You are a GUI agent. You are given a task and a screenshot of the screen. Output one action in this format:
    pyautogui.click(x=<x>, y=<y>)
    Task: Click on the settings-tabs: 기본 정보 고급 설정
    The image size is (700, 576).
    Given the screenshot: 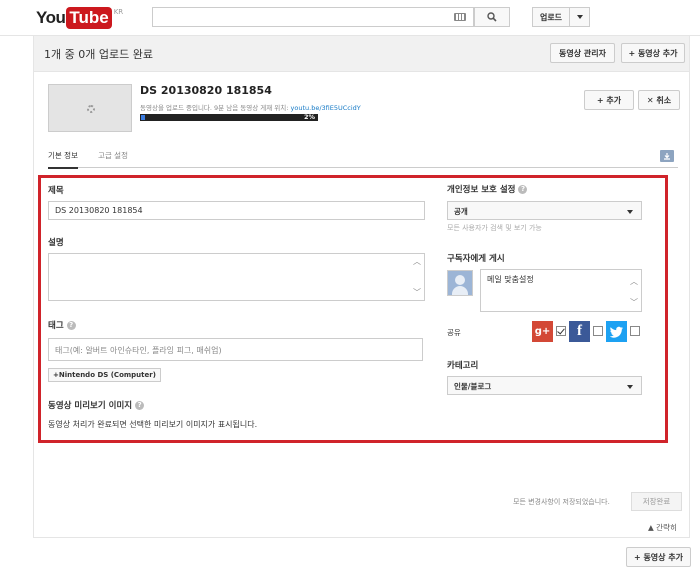 What is the action you would take?
    pyautogui.click(x=363, y=159)
    